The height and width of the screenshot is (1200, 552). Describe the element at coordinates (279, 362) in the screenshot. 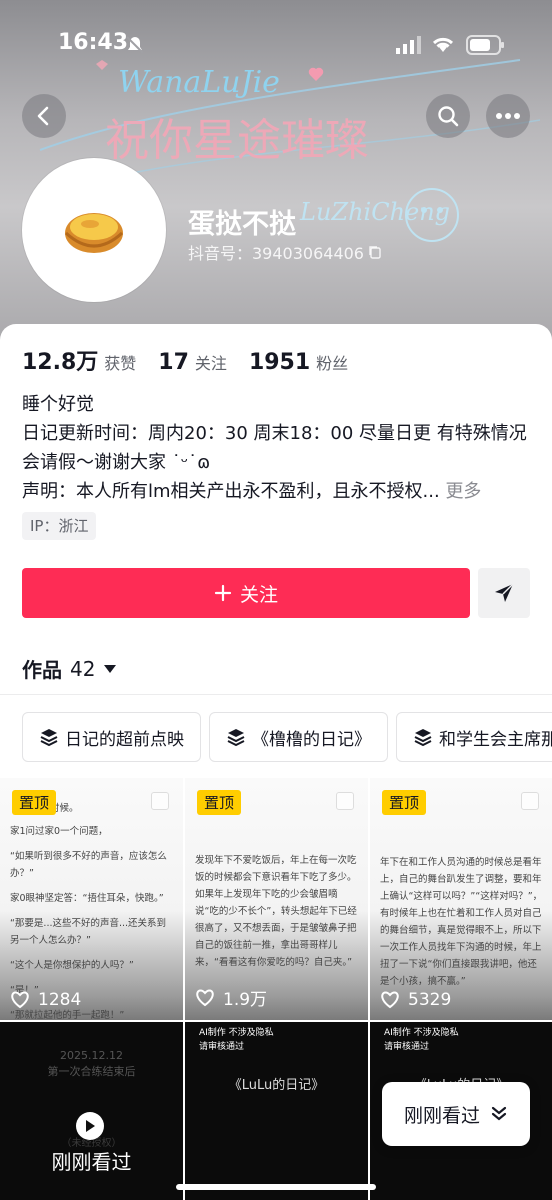

I see `followers-count: 1951` at that location.